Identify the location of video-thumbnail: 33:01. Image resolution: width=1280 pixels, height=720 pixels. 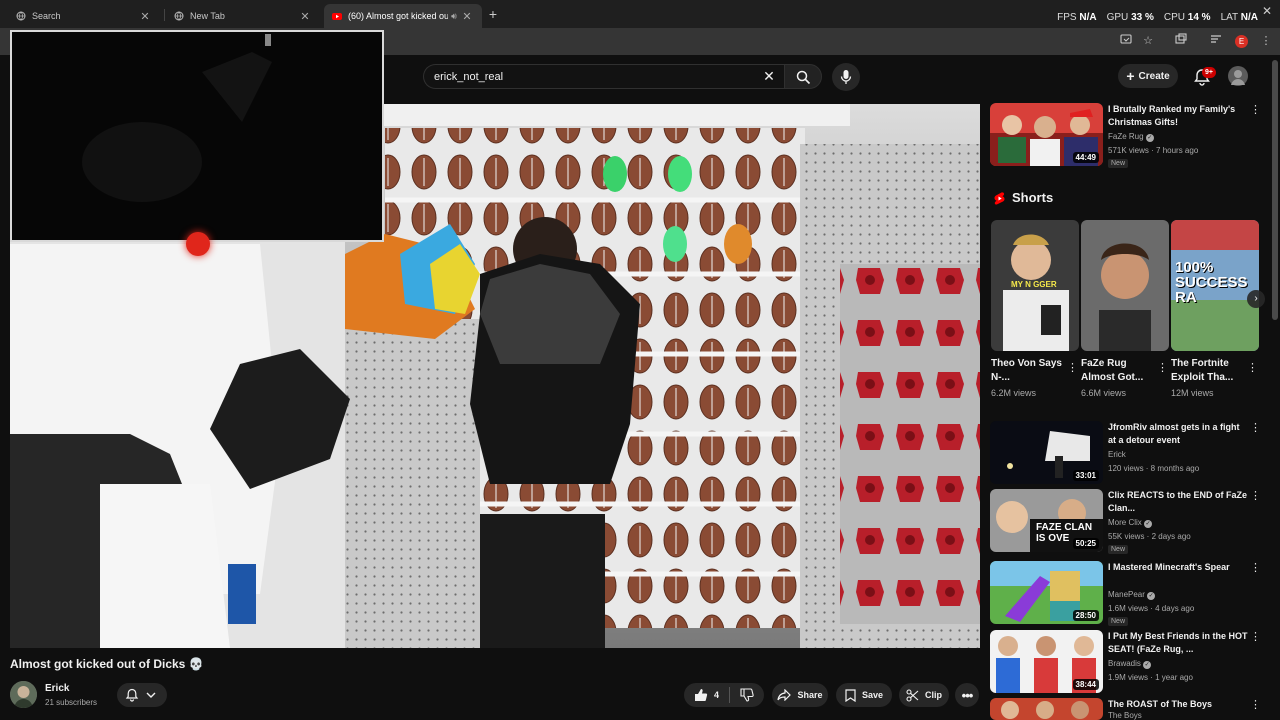
(1046, 452).